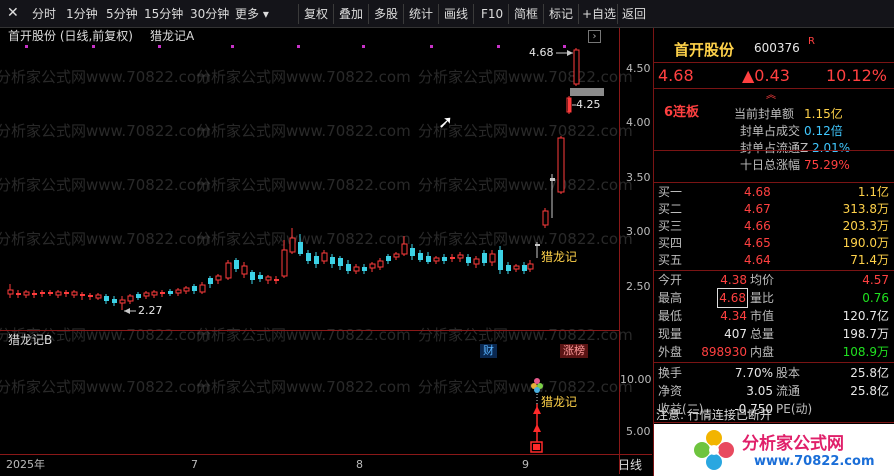 The height and width of the screenshot is (476, 894). Describe the element at coordinates (773, 316) in the screenshot. I see `stat-row: 最低 4.34 市值 120.7亿` at that location.